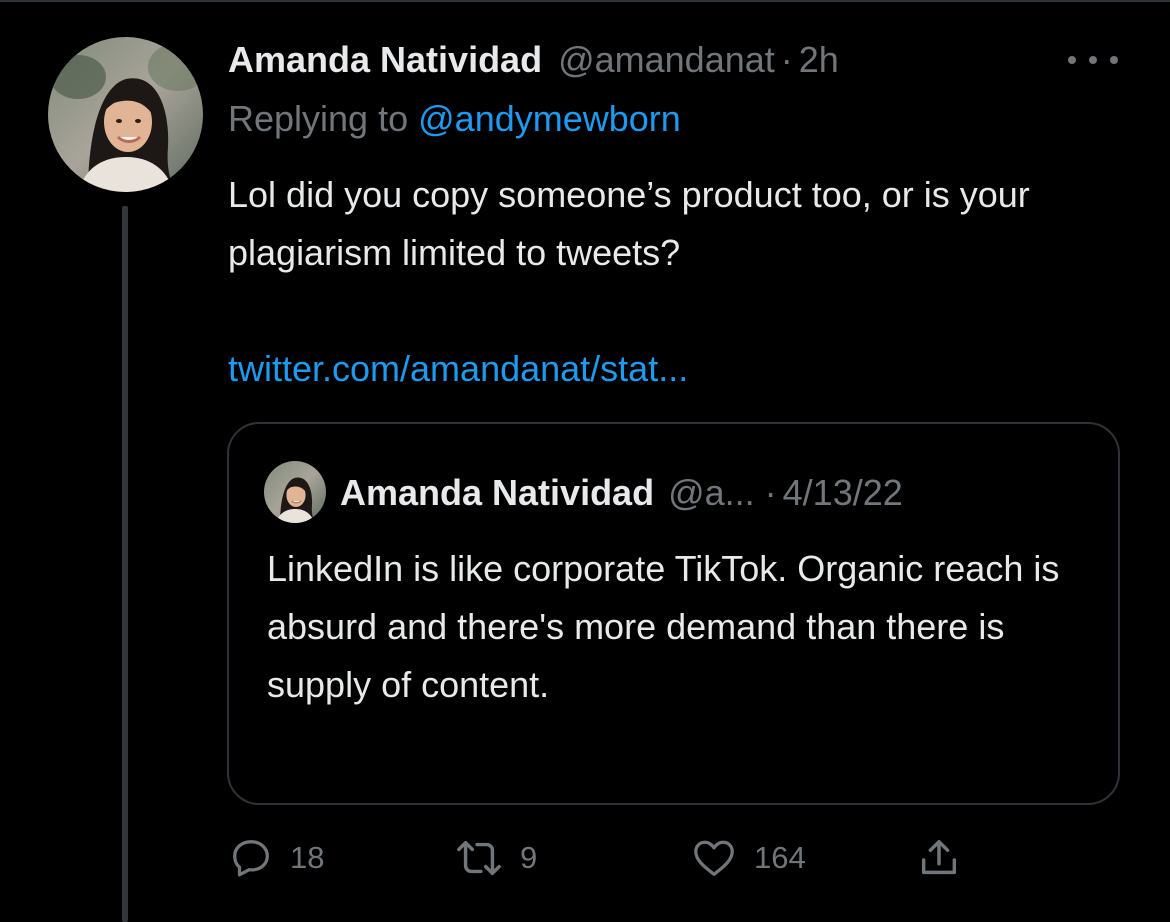 This screenshot has height=922, width=1170. What do you see at coordinates (318, 118) in the screenshot?
I see `replying-prefix: Replying to` at bounding box center [318, 118].